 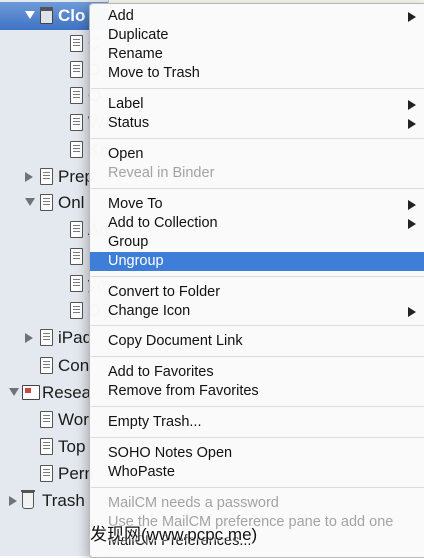 What do you see at coordinates (193, 503) in the screenshot?
I see `menu-item-label: MailCM needs a password` at bounding box center [193, 503].